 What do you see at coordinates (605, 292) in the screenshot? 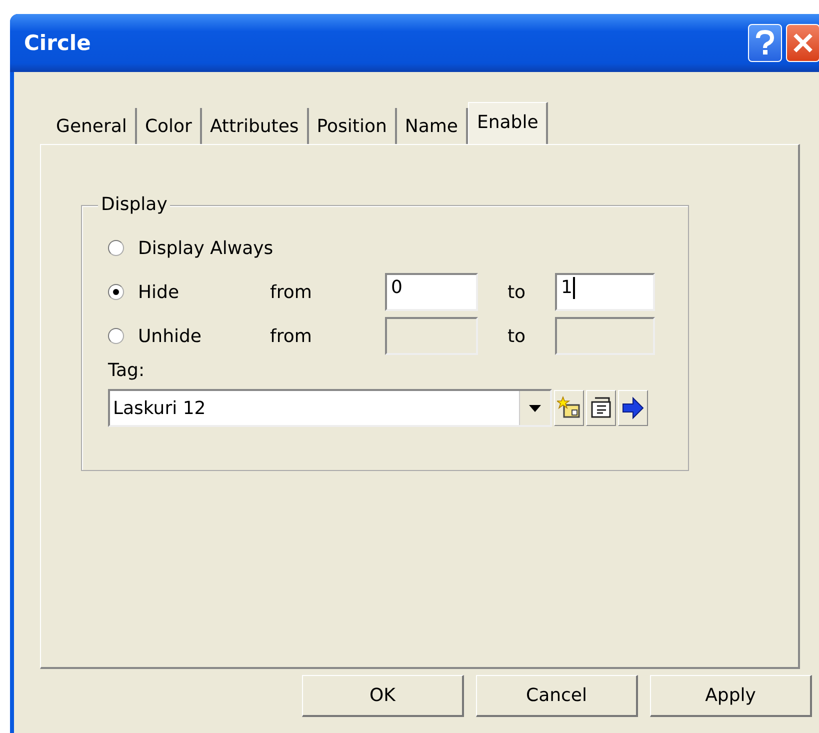
I see `to-field: 1` at bounding box center [605, 292].